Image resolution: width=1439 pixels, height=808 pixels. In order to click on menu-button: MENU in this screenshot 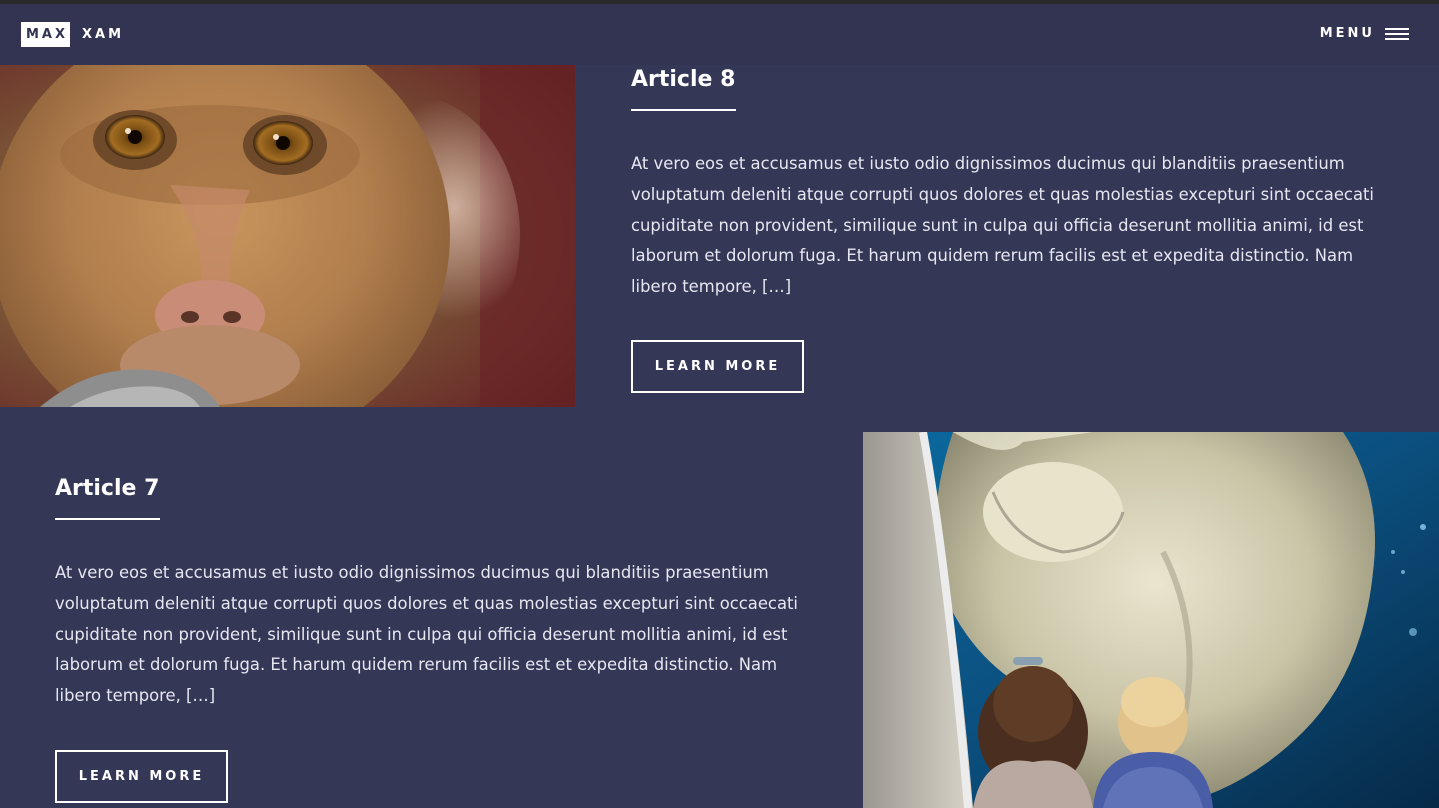, I will do `click(1364, 33)`.